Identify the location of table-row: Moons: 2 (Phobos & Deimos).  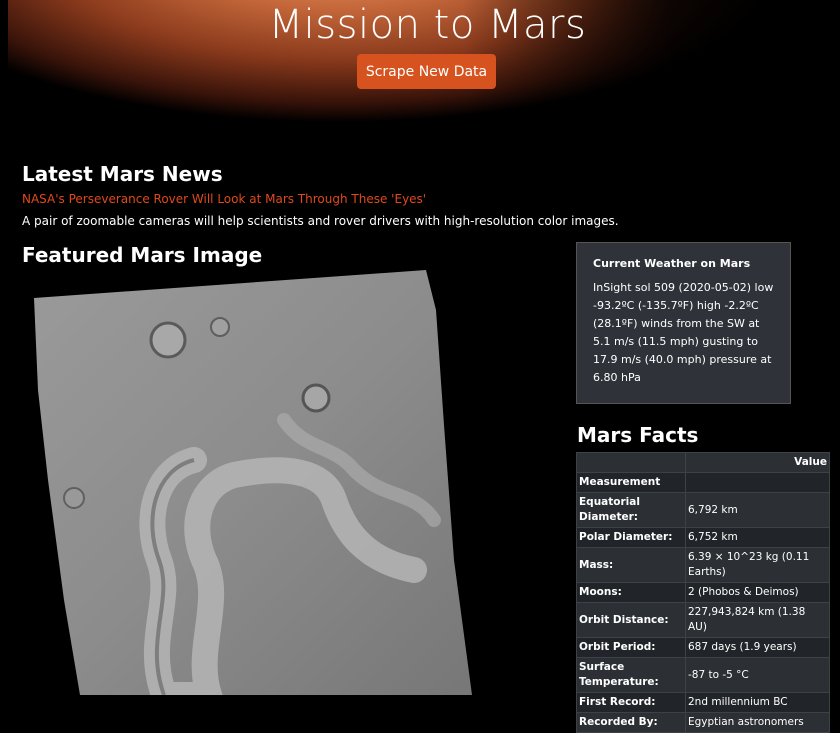
(703, 592).